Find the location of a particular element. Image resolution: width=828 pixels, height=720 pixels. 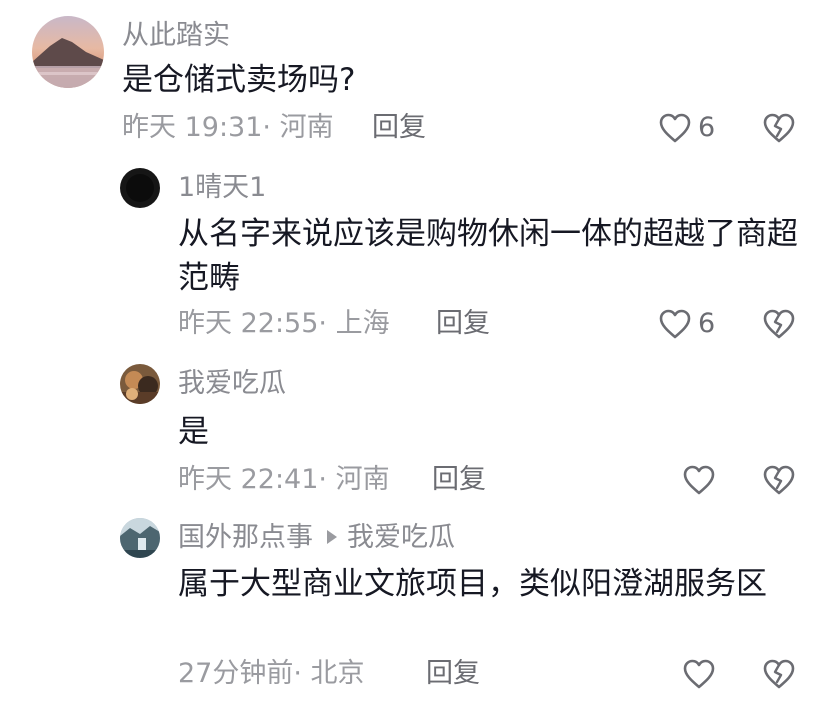

comment-meta: 昨天 19:31· 河南 is located at coordinates (228, 128).